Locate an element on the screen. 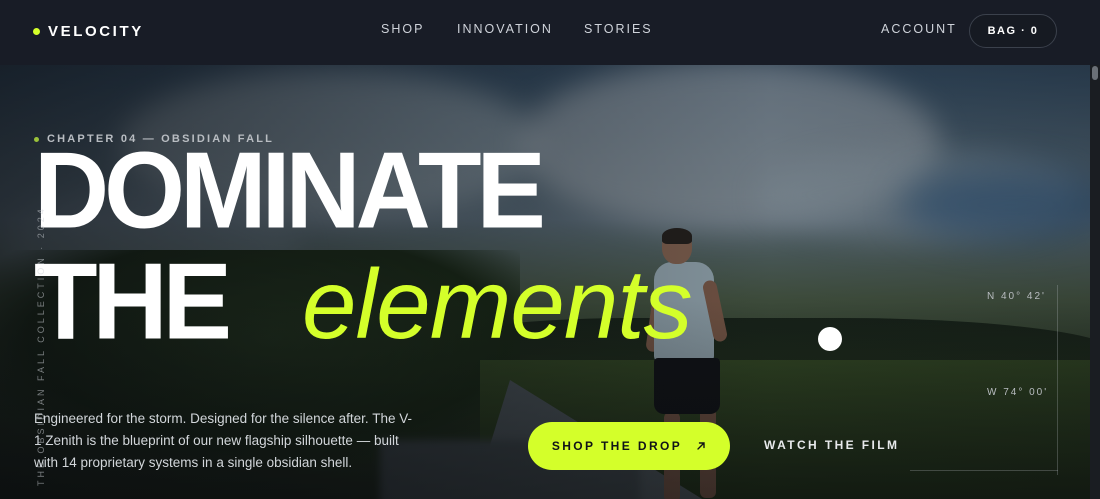 The width and height of the screenshot is (1100, 499). nav-link-shop: SHOP is located at coordinates (402, 32).